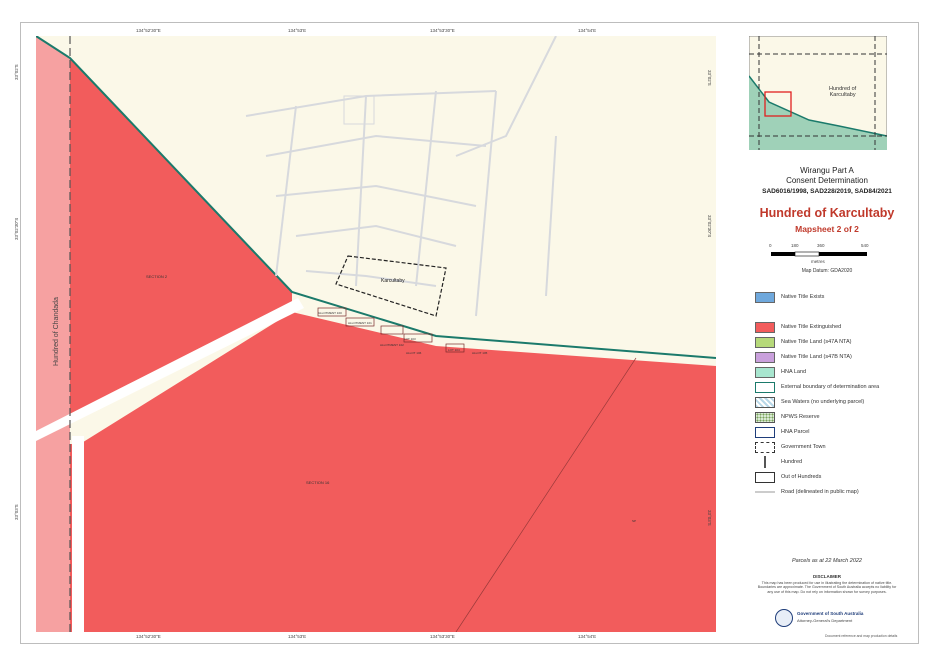 Image resolution: width=940 pixels, height=665 pixels. I want to click on legend-label: HNA Parcel, so click(795, 432).